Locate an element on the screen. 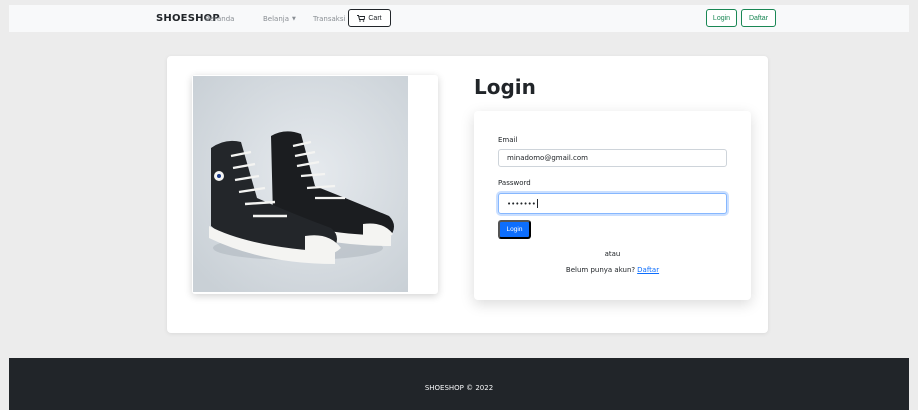 This screenshot has width=918, height=410. password-value: ••••••• is located at coordinates (521, 203).